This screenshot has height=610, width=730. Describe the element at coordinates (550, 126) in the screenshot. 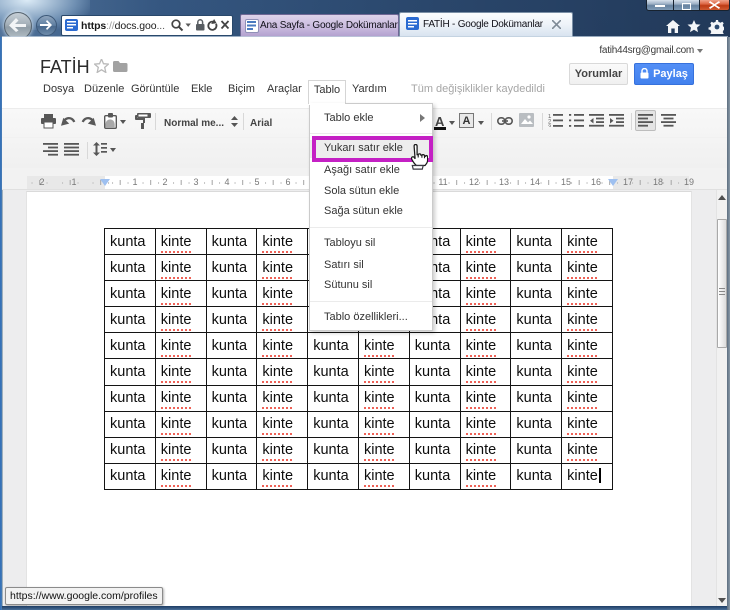

I see `svg-text: 3` at that location.